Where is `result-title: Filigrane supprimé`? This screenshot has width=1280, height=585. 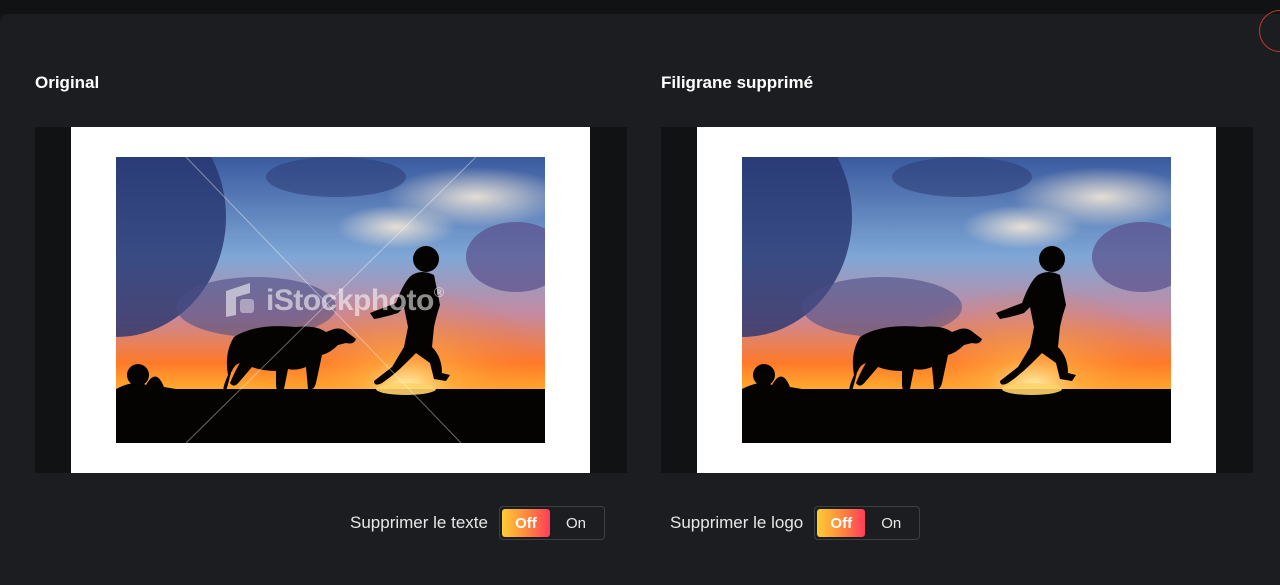
result-title: Filigrane supprimé is located at coordinates (737, 82).